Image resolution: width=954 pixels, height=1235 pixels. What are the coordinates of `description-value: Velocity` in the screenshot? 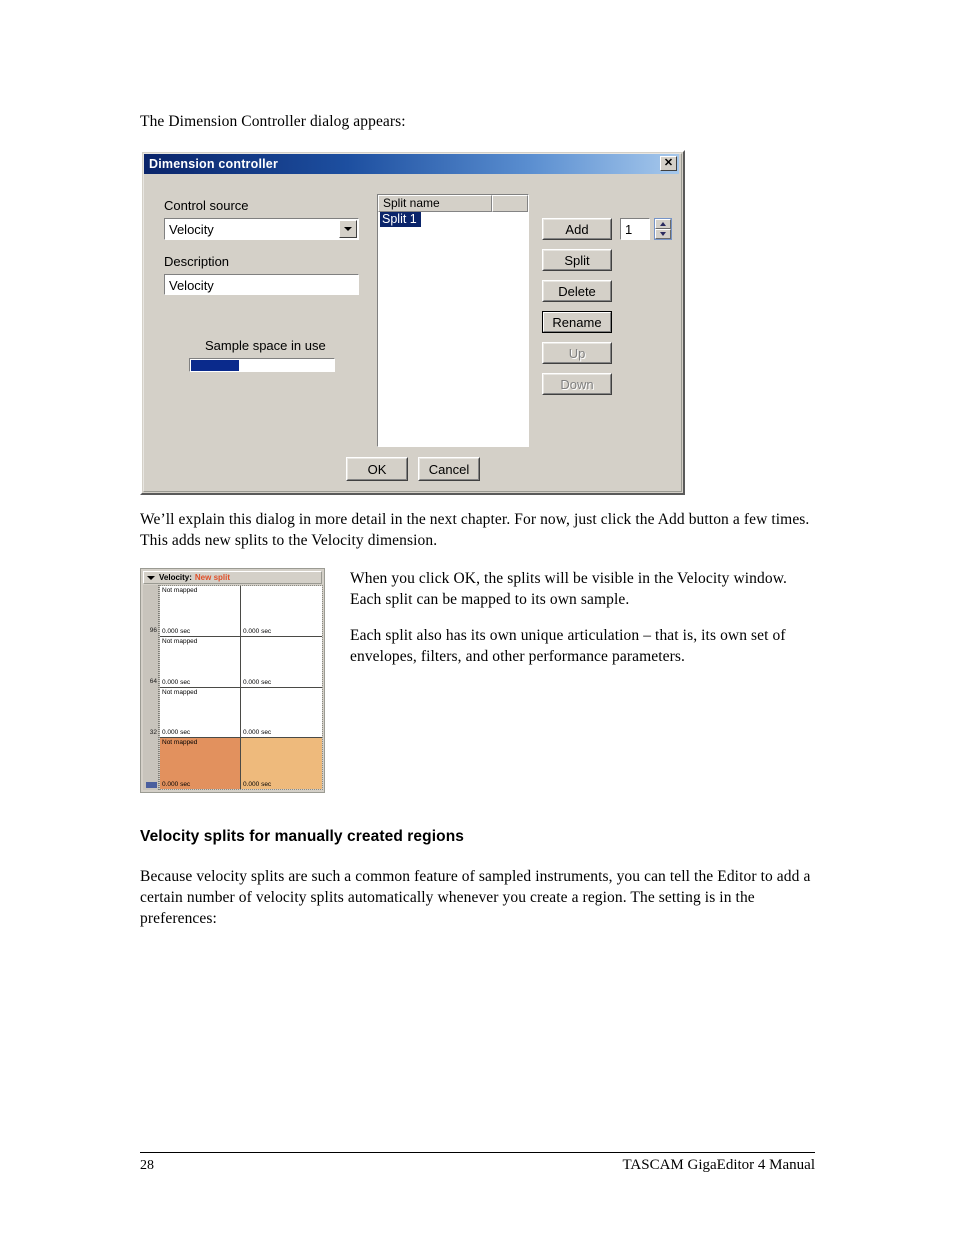 It's located at (191, 285).